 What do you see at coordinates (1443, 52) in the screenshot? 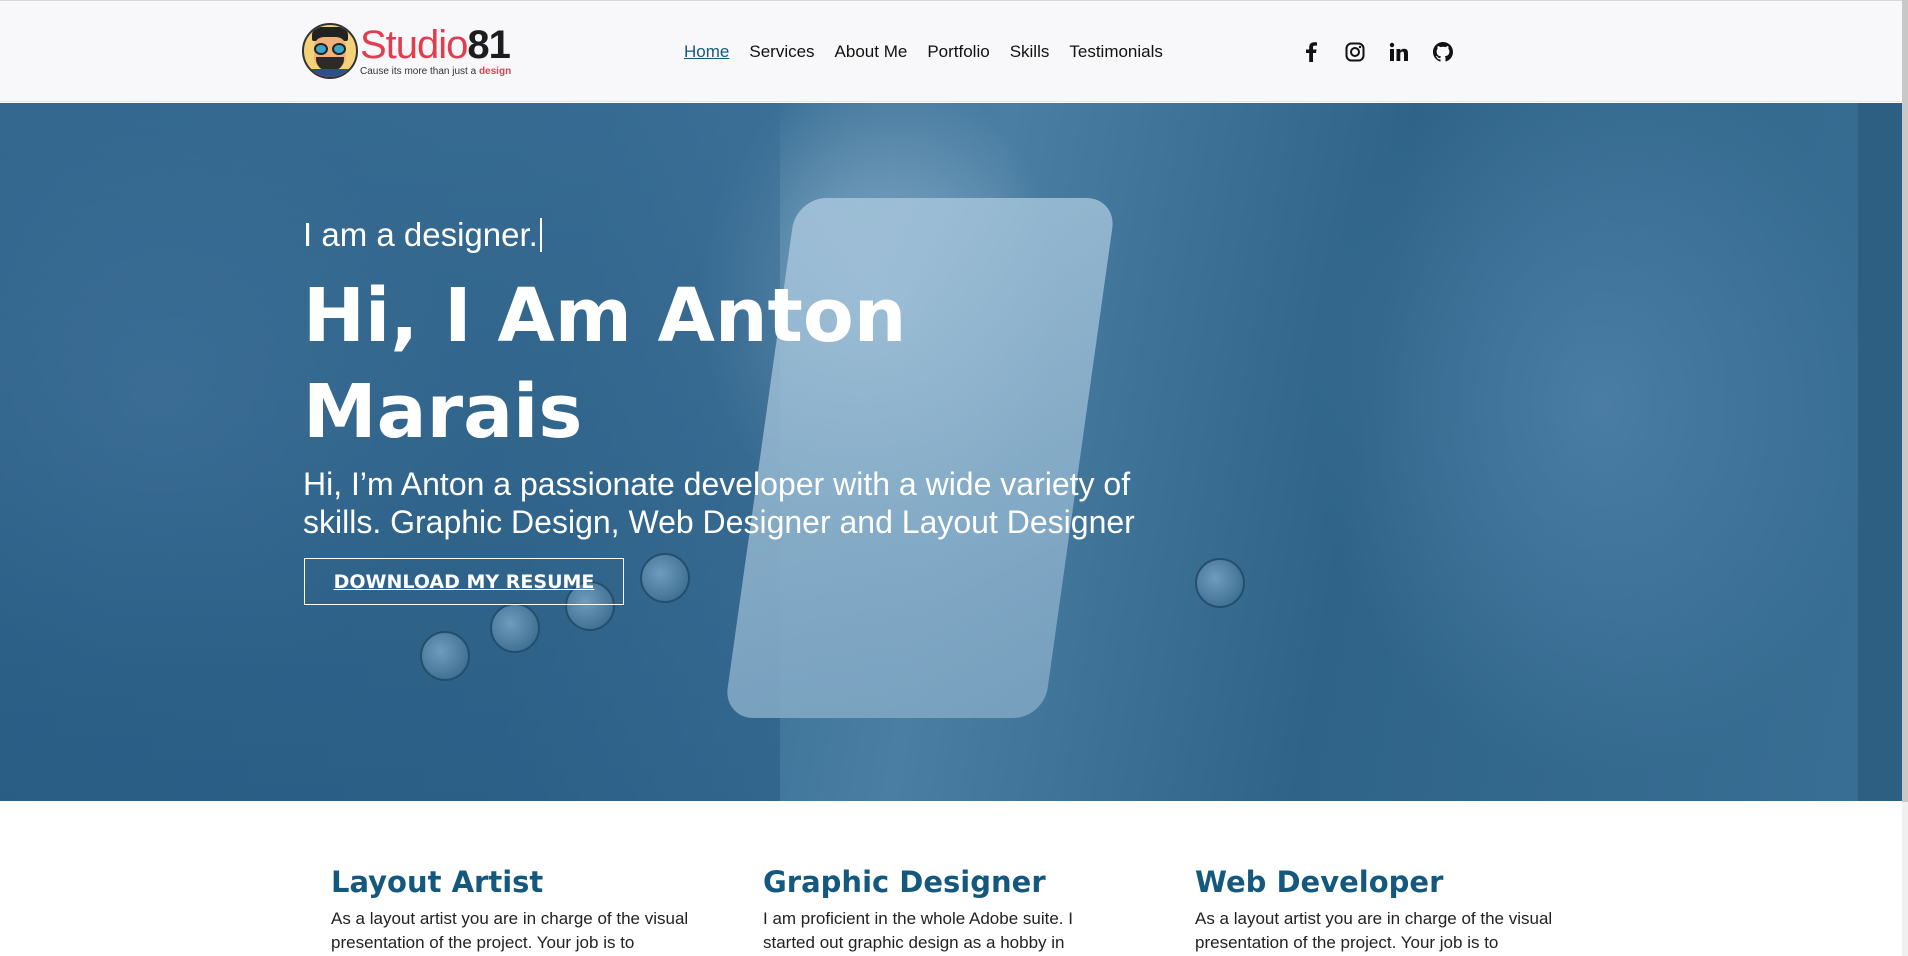
I see `github-icon` at bounding box center [1443, 52].